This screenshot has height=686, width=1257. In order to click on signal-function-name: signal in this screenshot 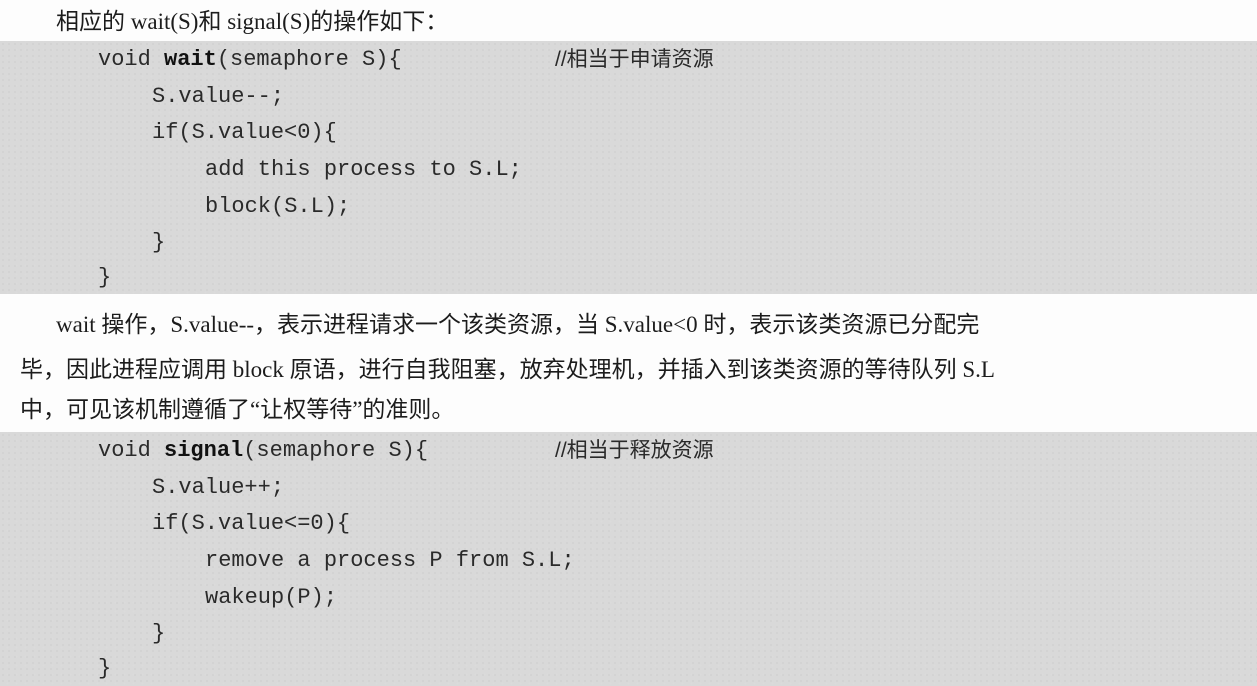, I will do `click(204, 450)`.